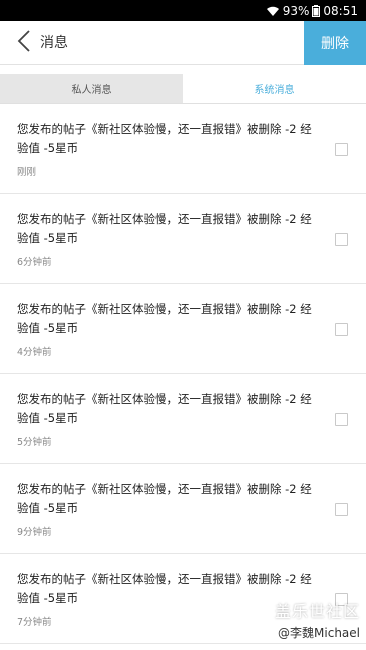 The image size is (366, 650). What do you see at coordinates (316, 10) in the screenshot?
I see `battery-icon` at bounding box center [316, 10].